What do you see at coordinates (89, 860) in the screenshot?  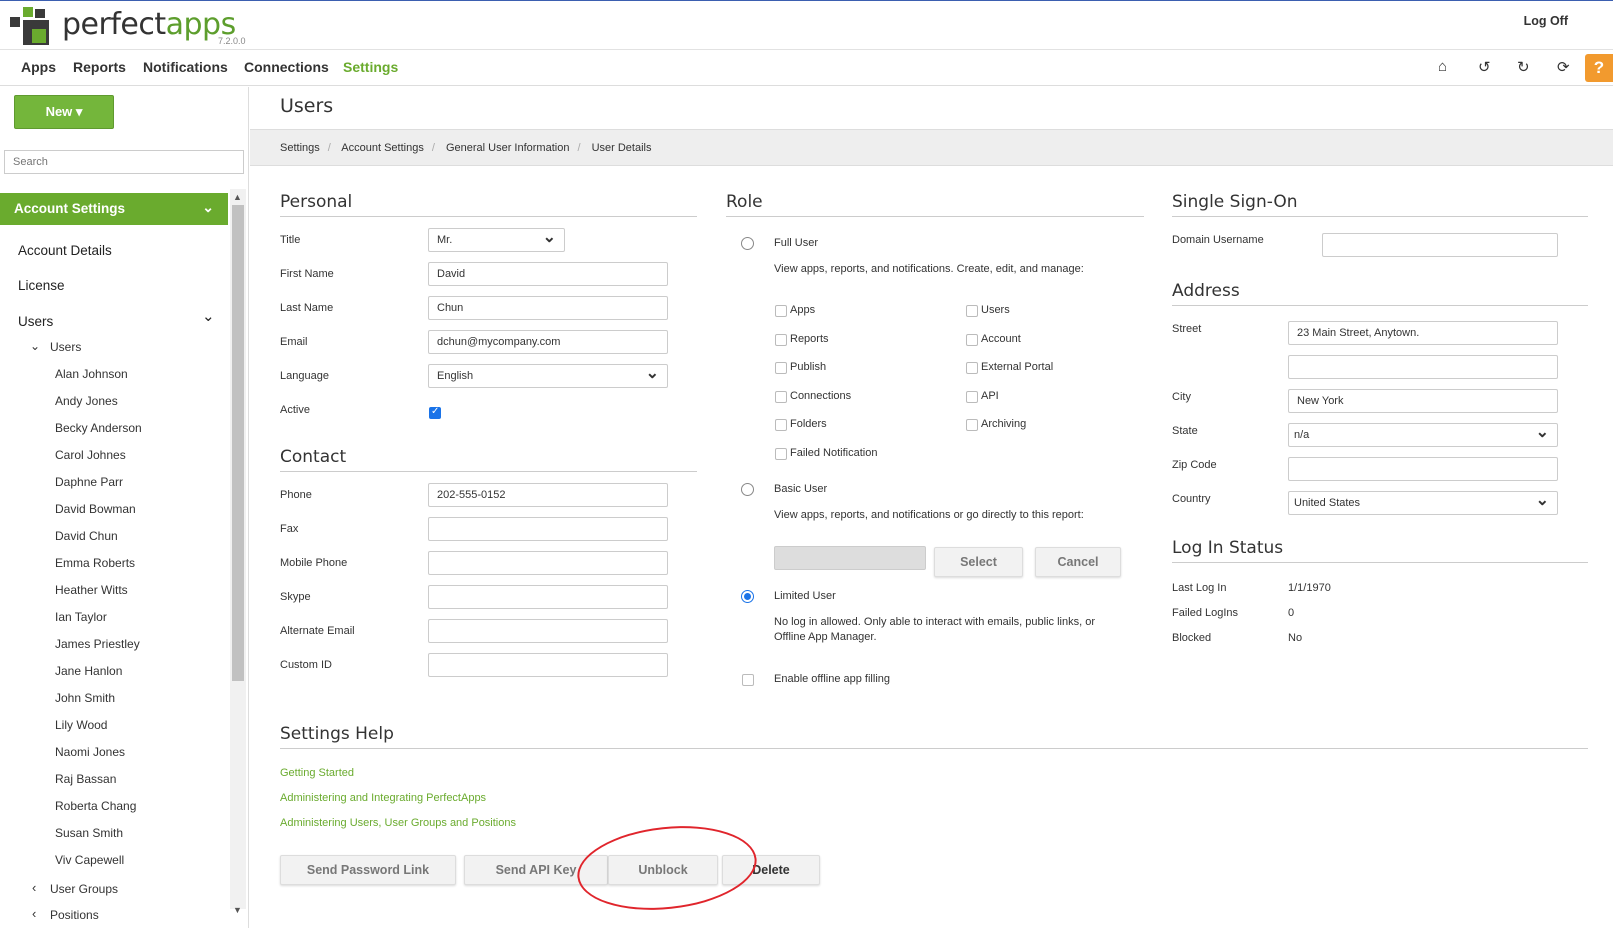 I see `sidebar-user-item: Viv Capewell` at bounding box center [89, 860].